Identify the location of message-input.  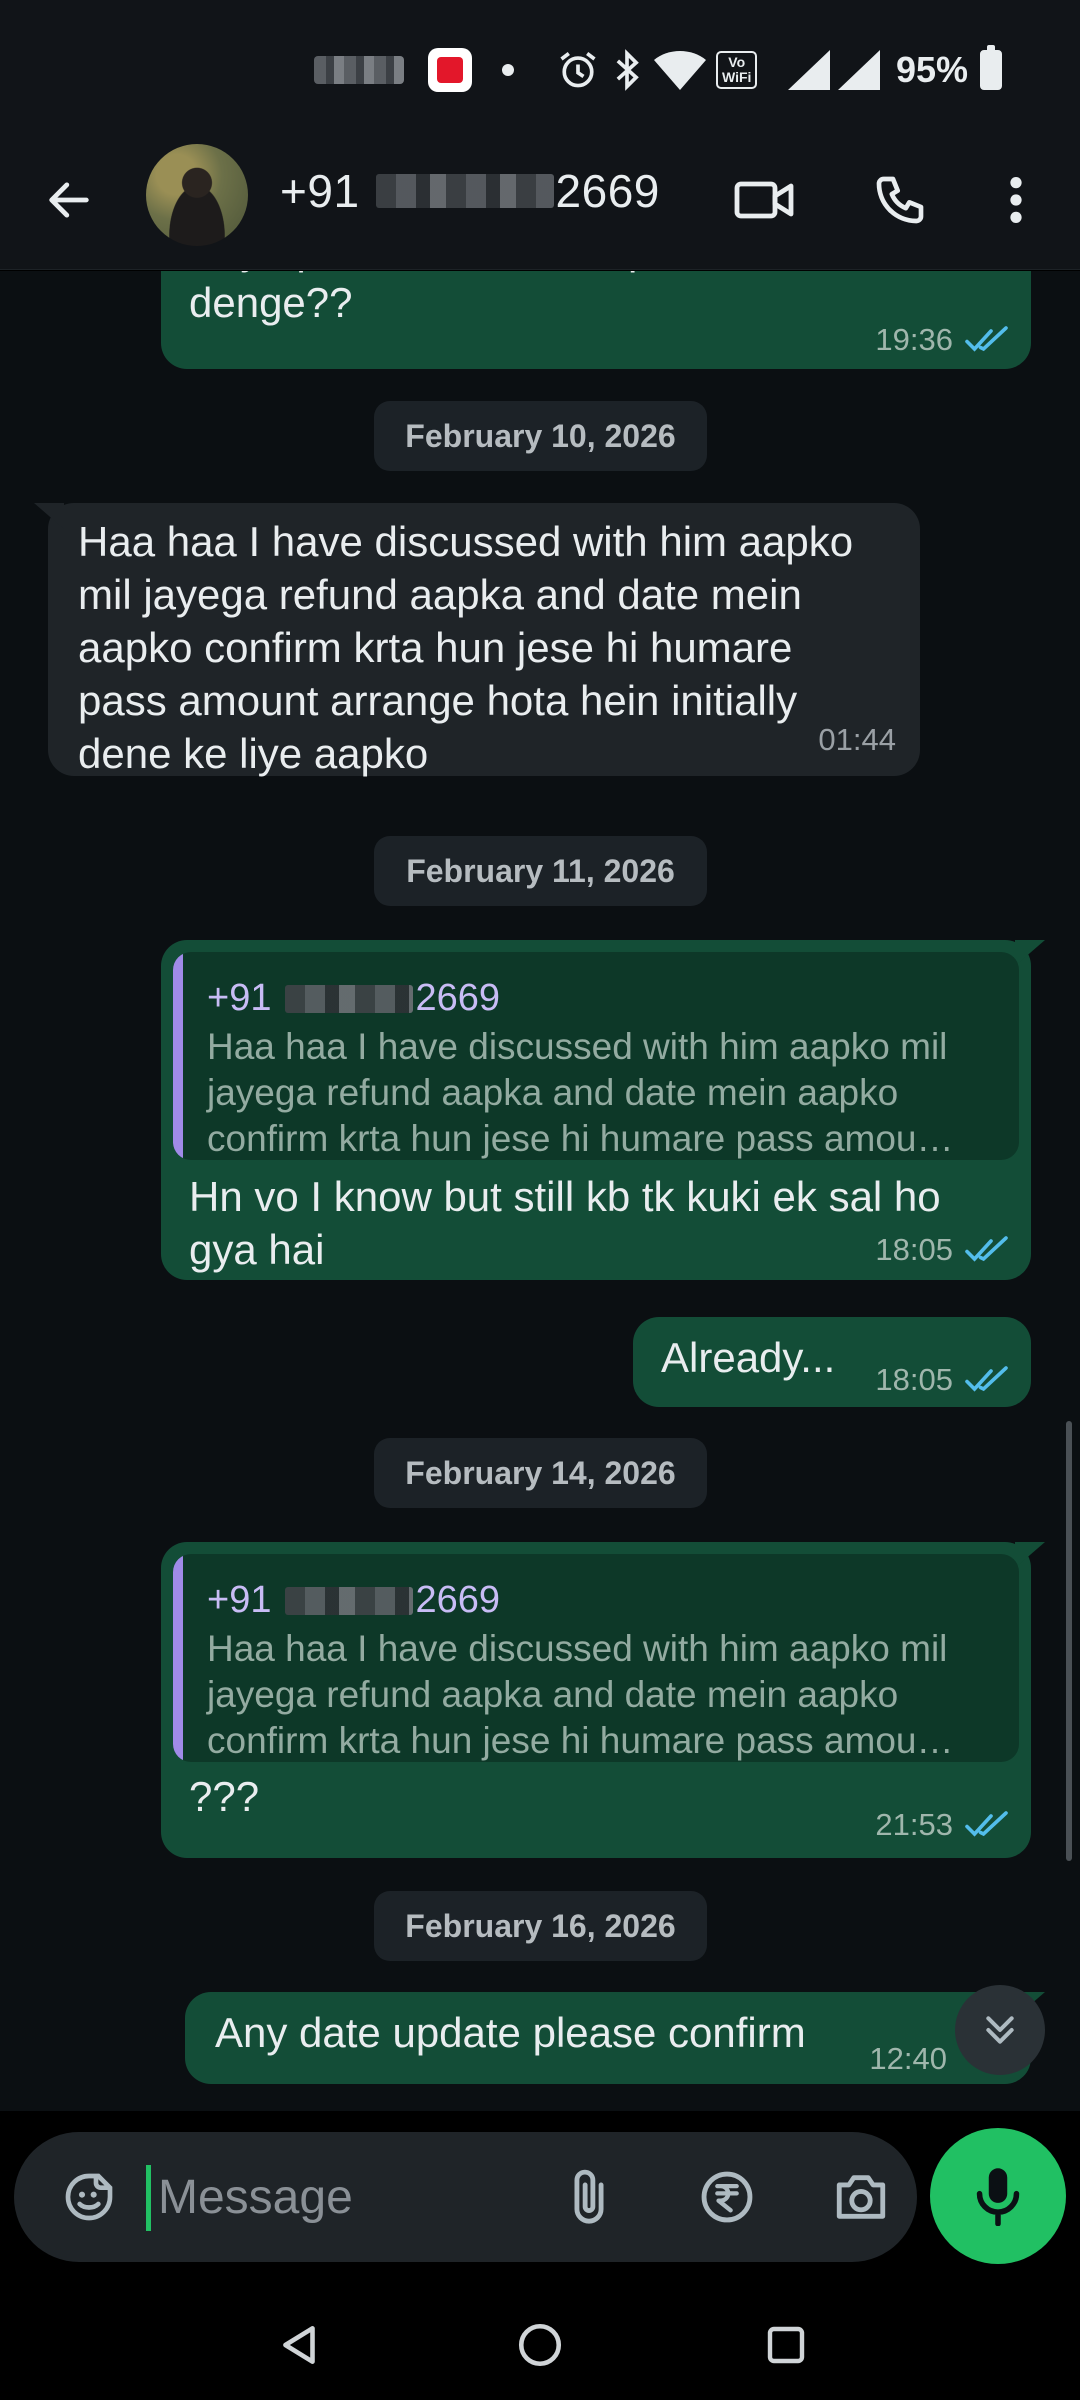
(288, 2197).